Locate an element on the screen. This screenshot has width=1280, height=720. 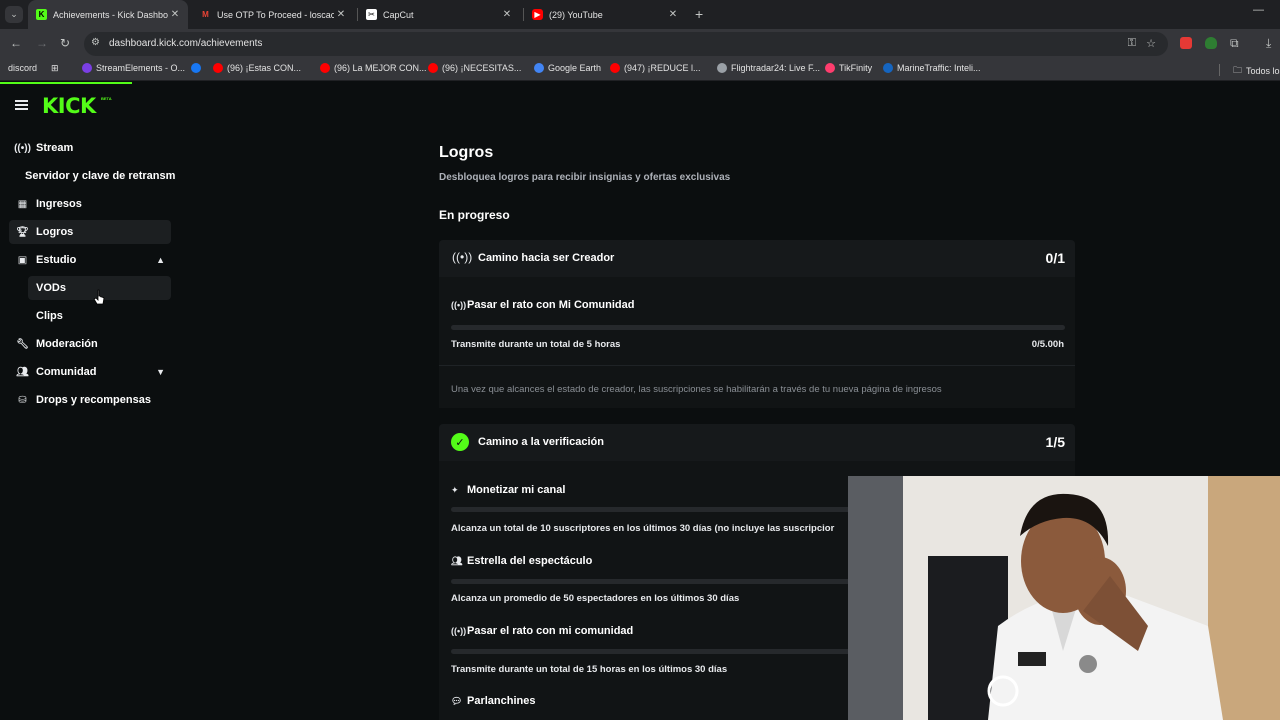
tab-capcut: ✂ CapCut ✕ is located at coordinates (439, 14).